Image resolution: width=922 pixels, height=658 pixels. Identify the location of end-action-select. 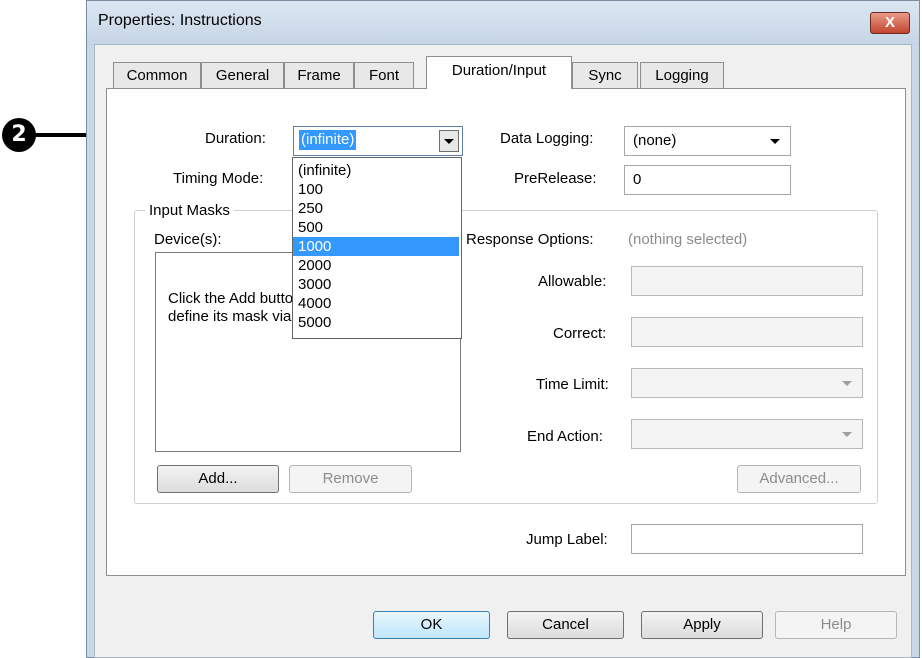
(747, 434).